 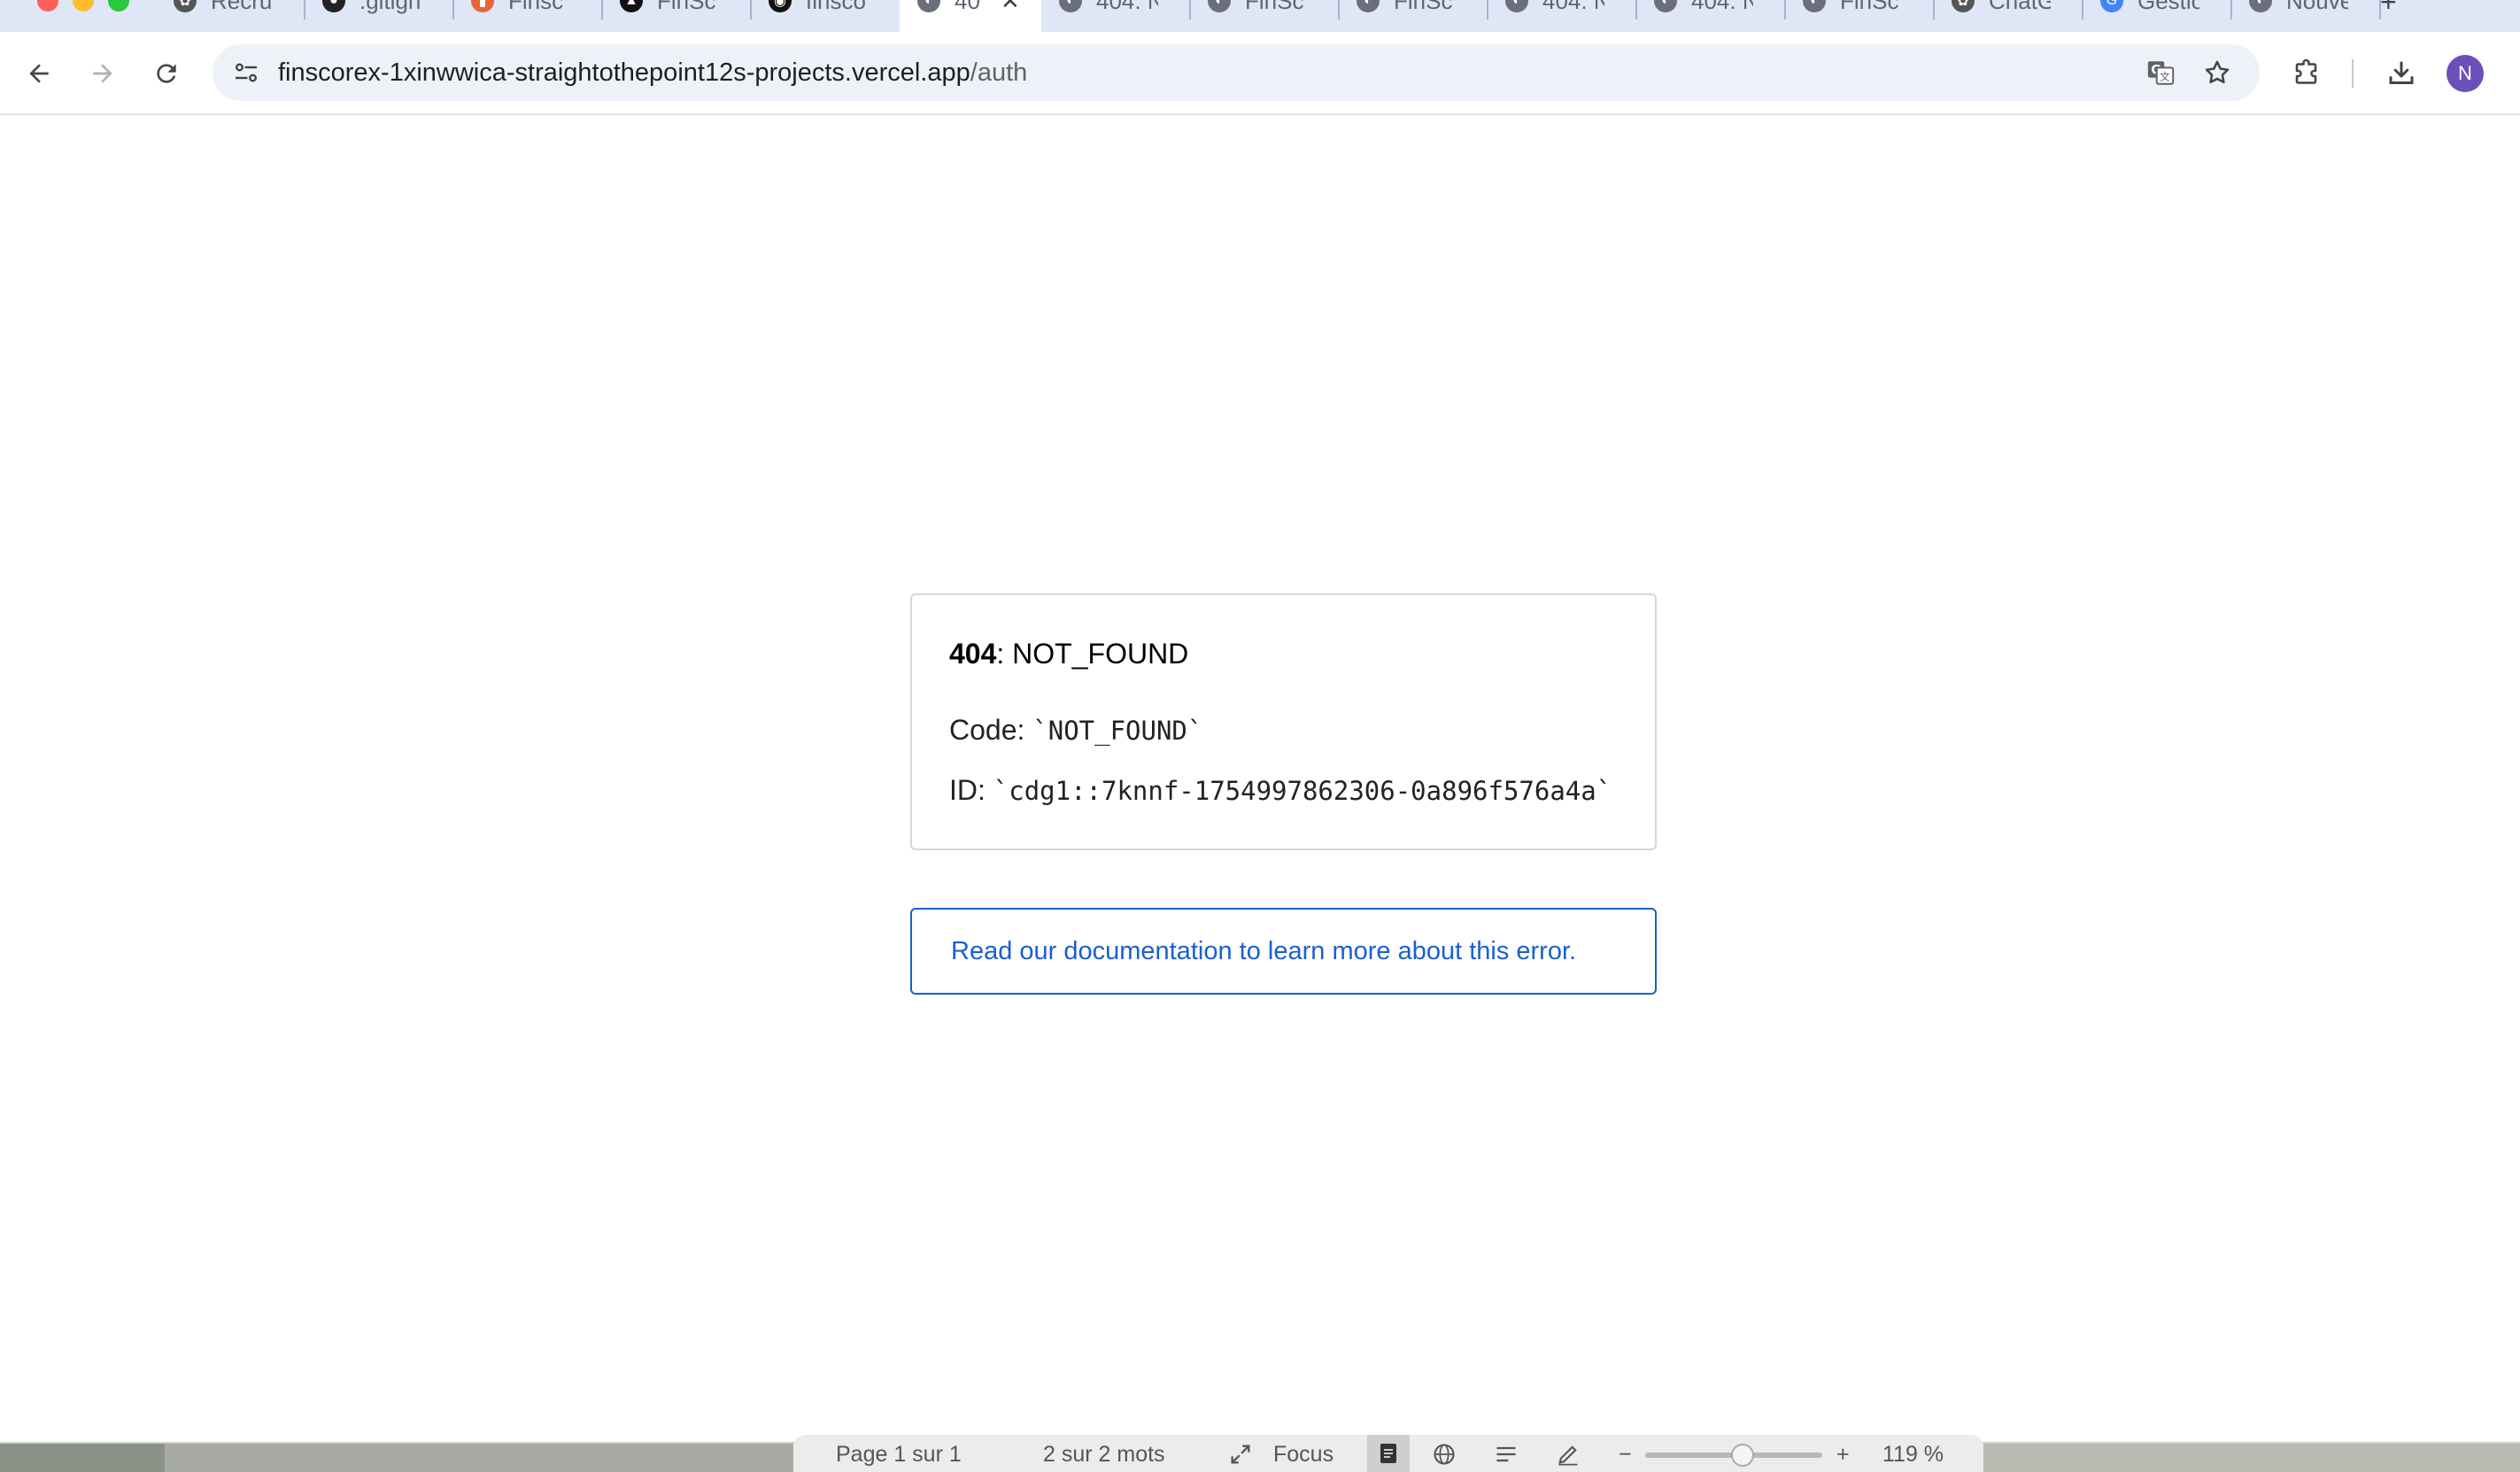 I want to click on cursor-icon: ▲, so click(x=631, y=6).